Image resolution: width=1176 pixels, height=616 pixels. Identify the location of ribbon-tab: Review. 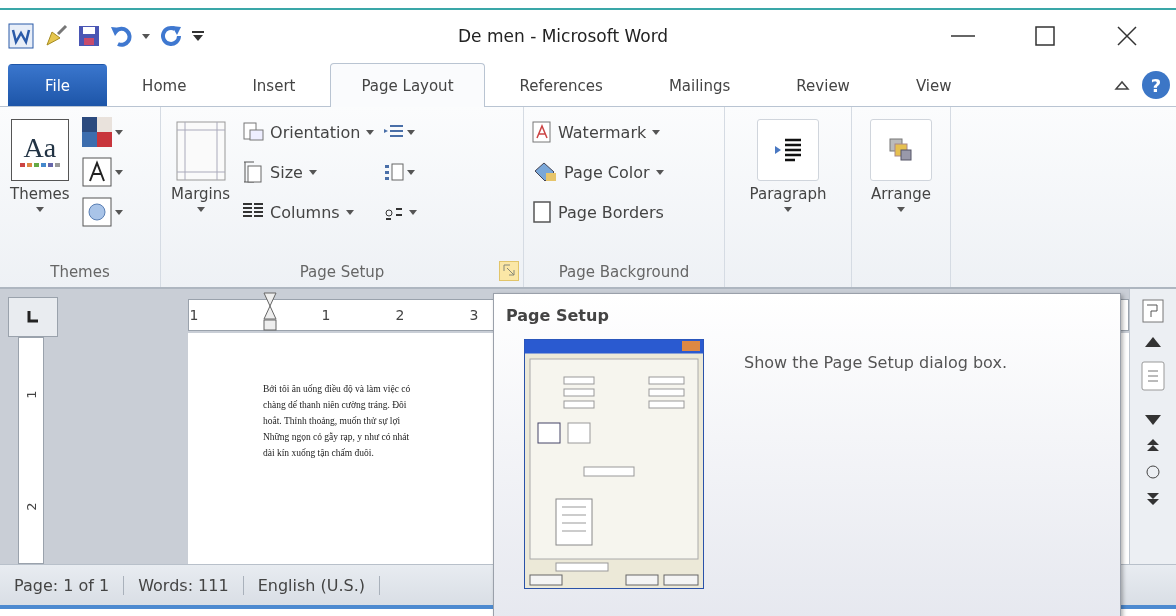
(823, 85).